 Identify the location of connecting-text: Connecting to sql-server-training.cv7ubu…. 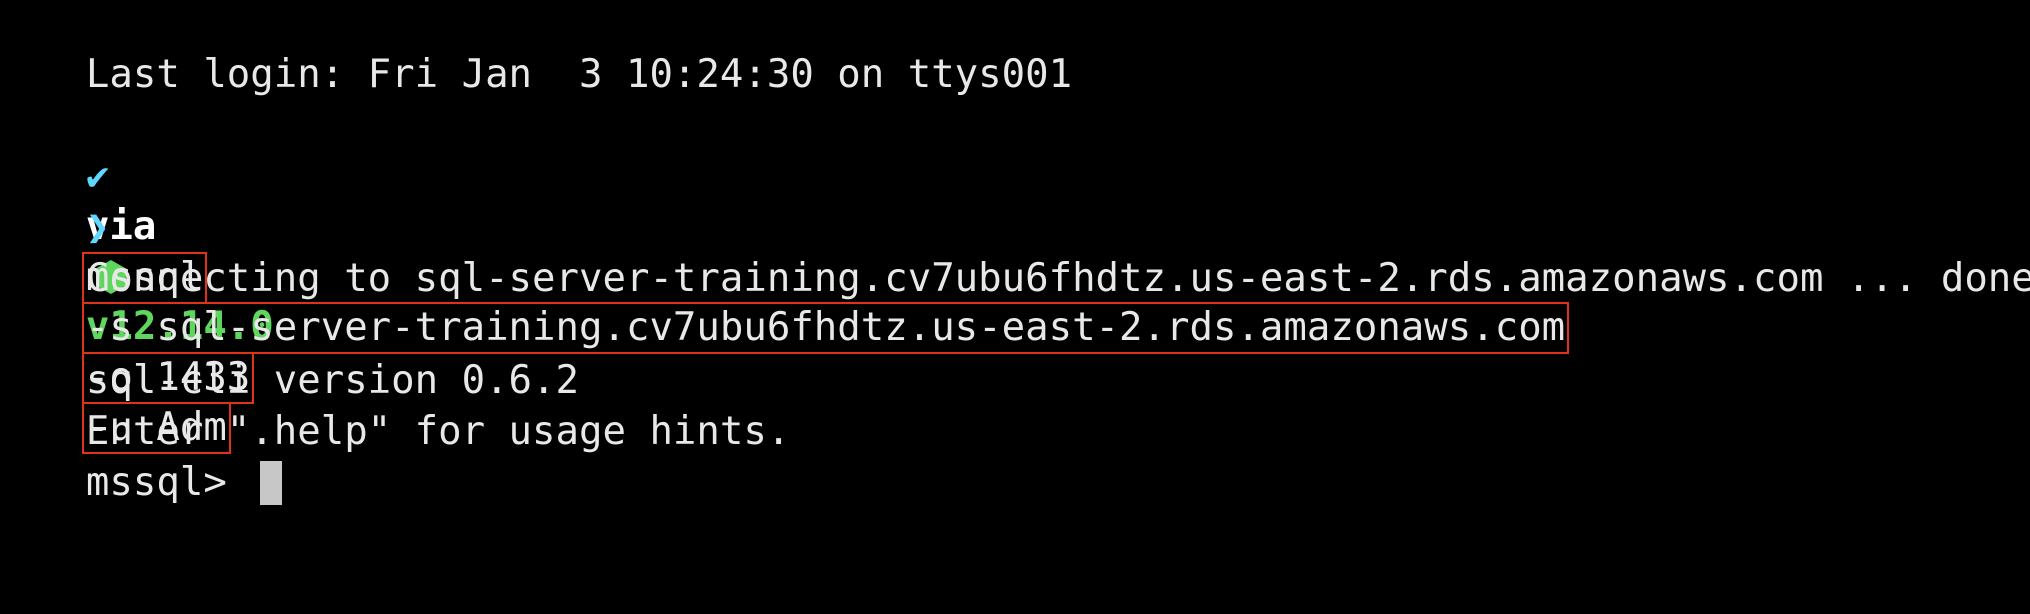
(1057, 278).